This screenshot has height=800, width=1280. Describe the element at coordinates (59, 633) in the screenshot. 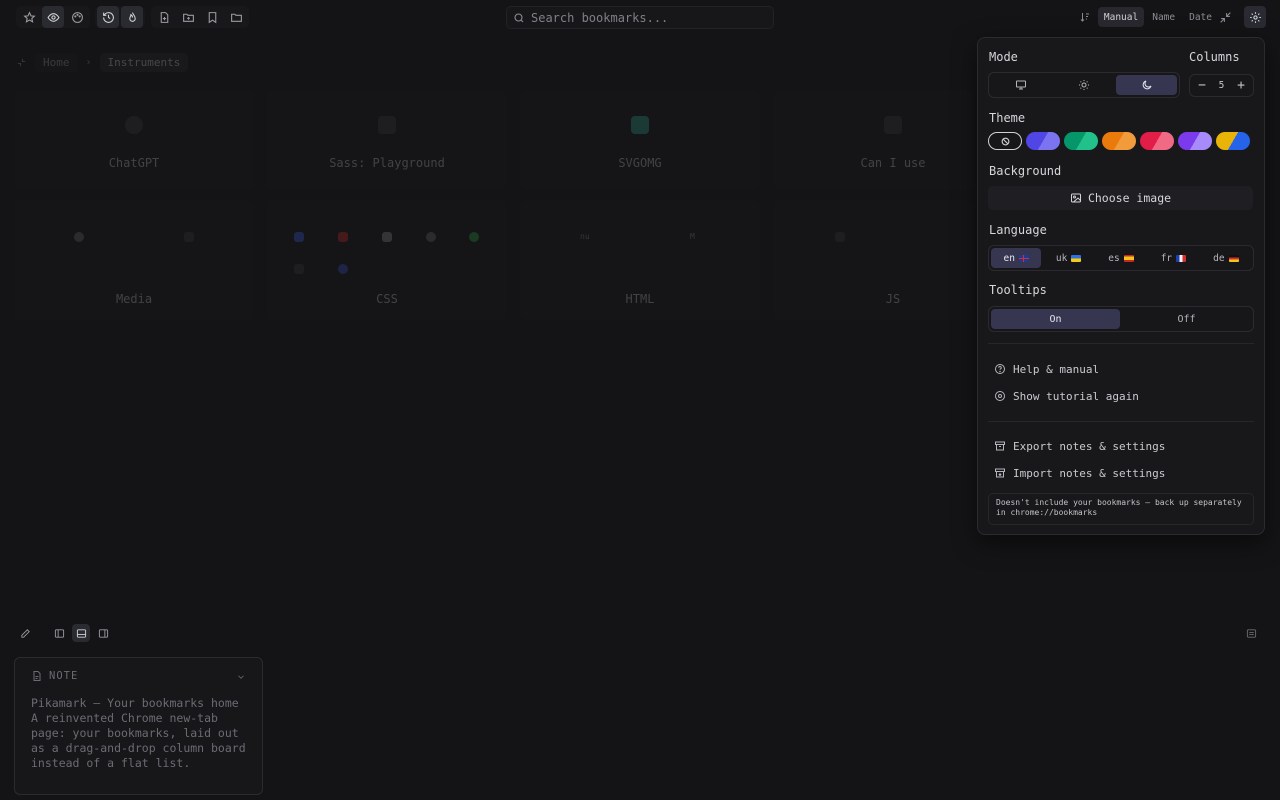

I see `layout-left-button` at that location.